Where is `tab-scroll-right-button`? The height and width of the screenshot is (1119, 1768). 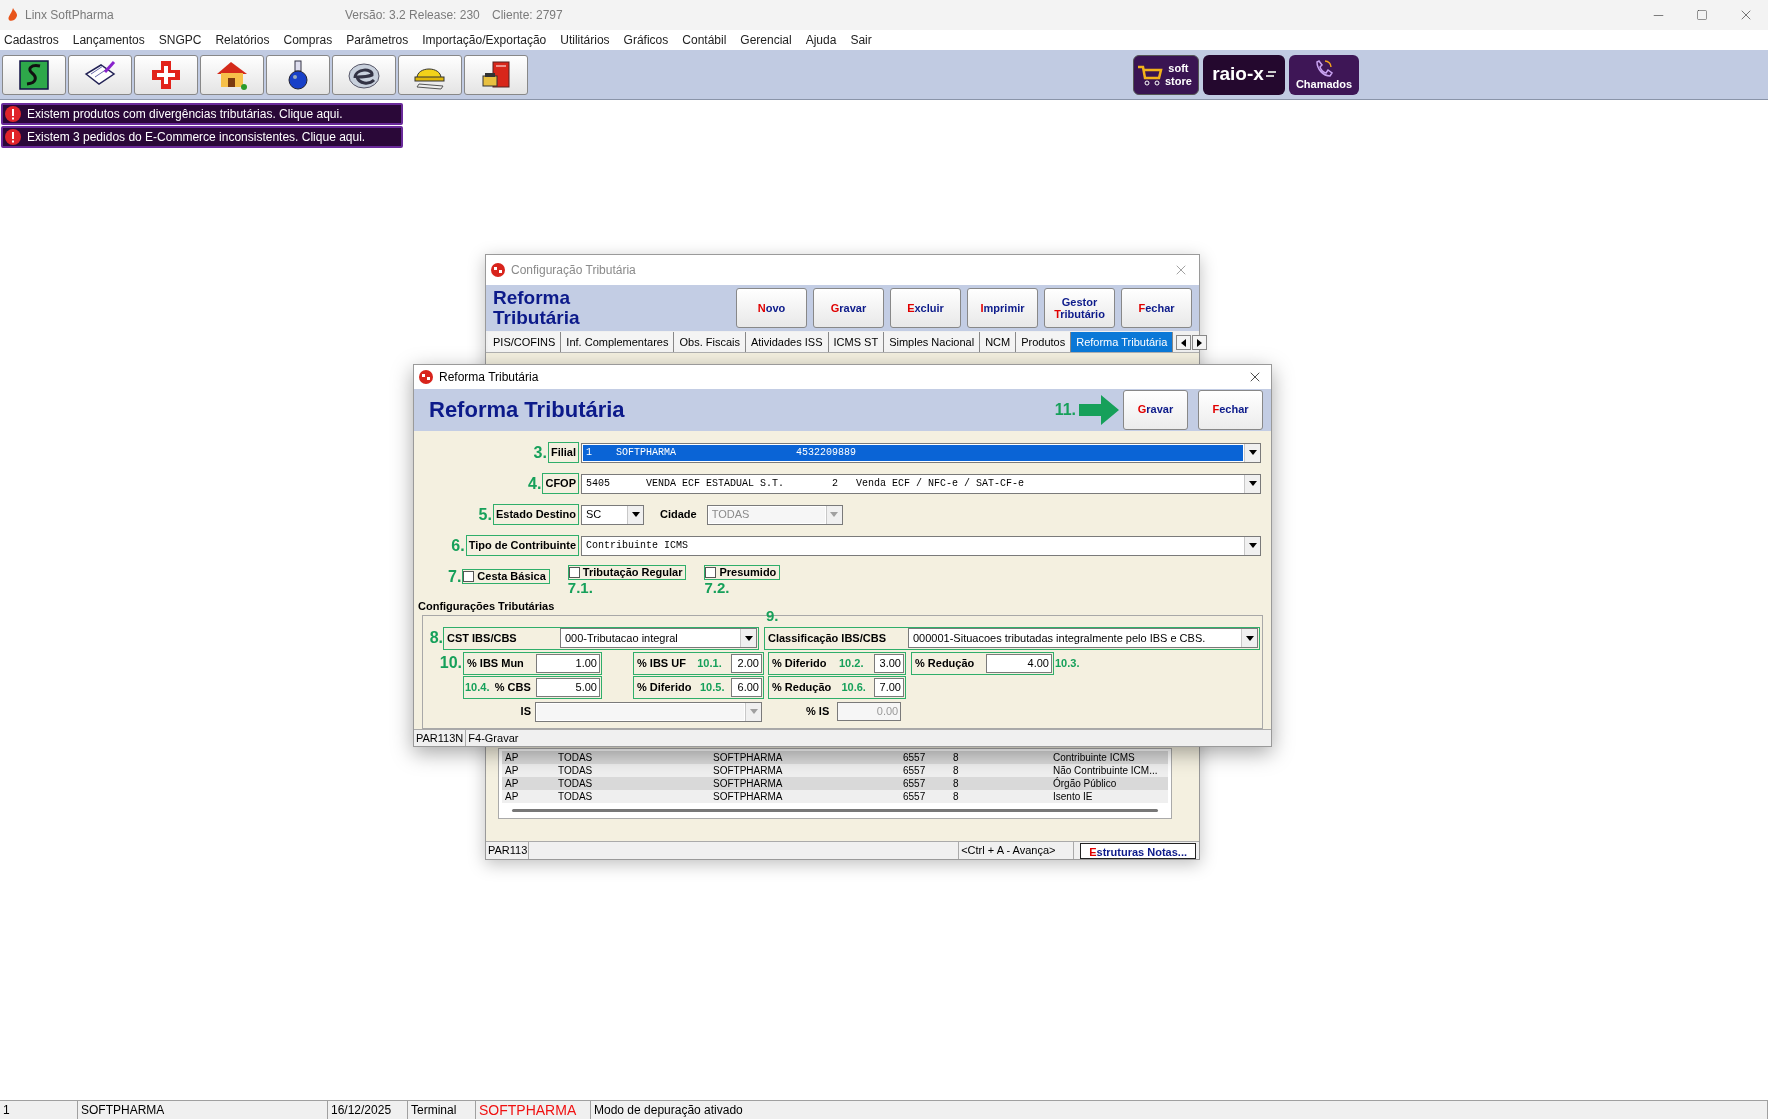 tab-scroll-right-button is located at coordinates (1200, 342).